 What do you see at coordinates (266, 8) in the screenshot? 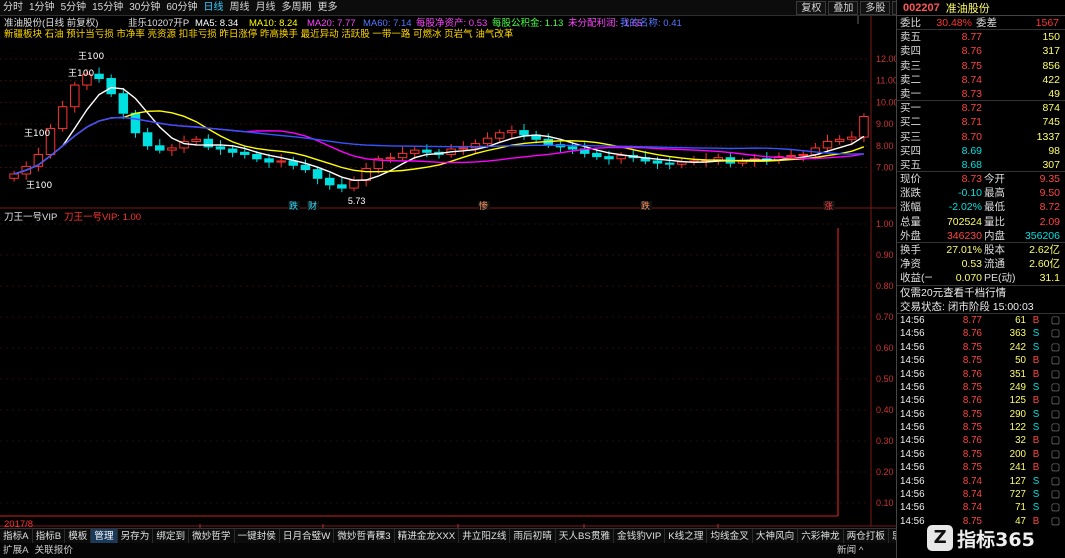
I see `timeframe-tab-8: 月线` at bounding box center [266, 8].